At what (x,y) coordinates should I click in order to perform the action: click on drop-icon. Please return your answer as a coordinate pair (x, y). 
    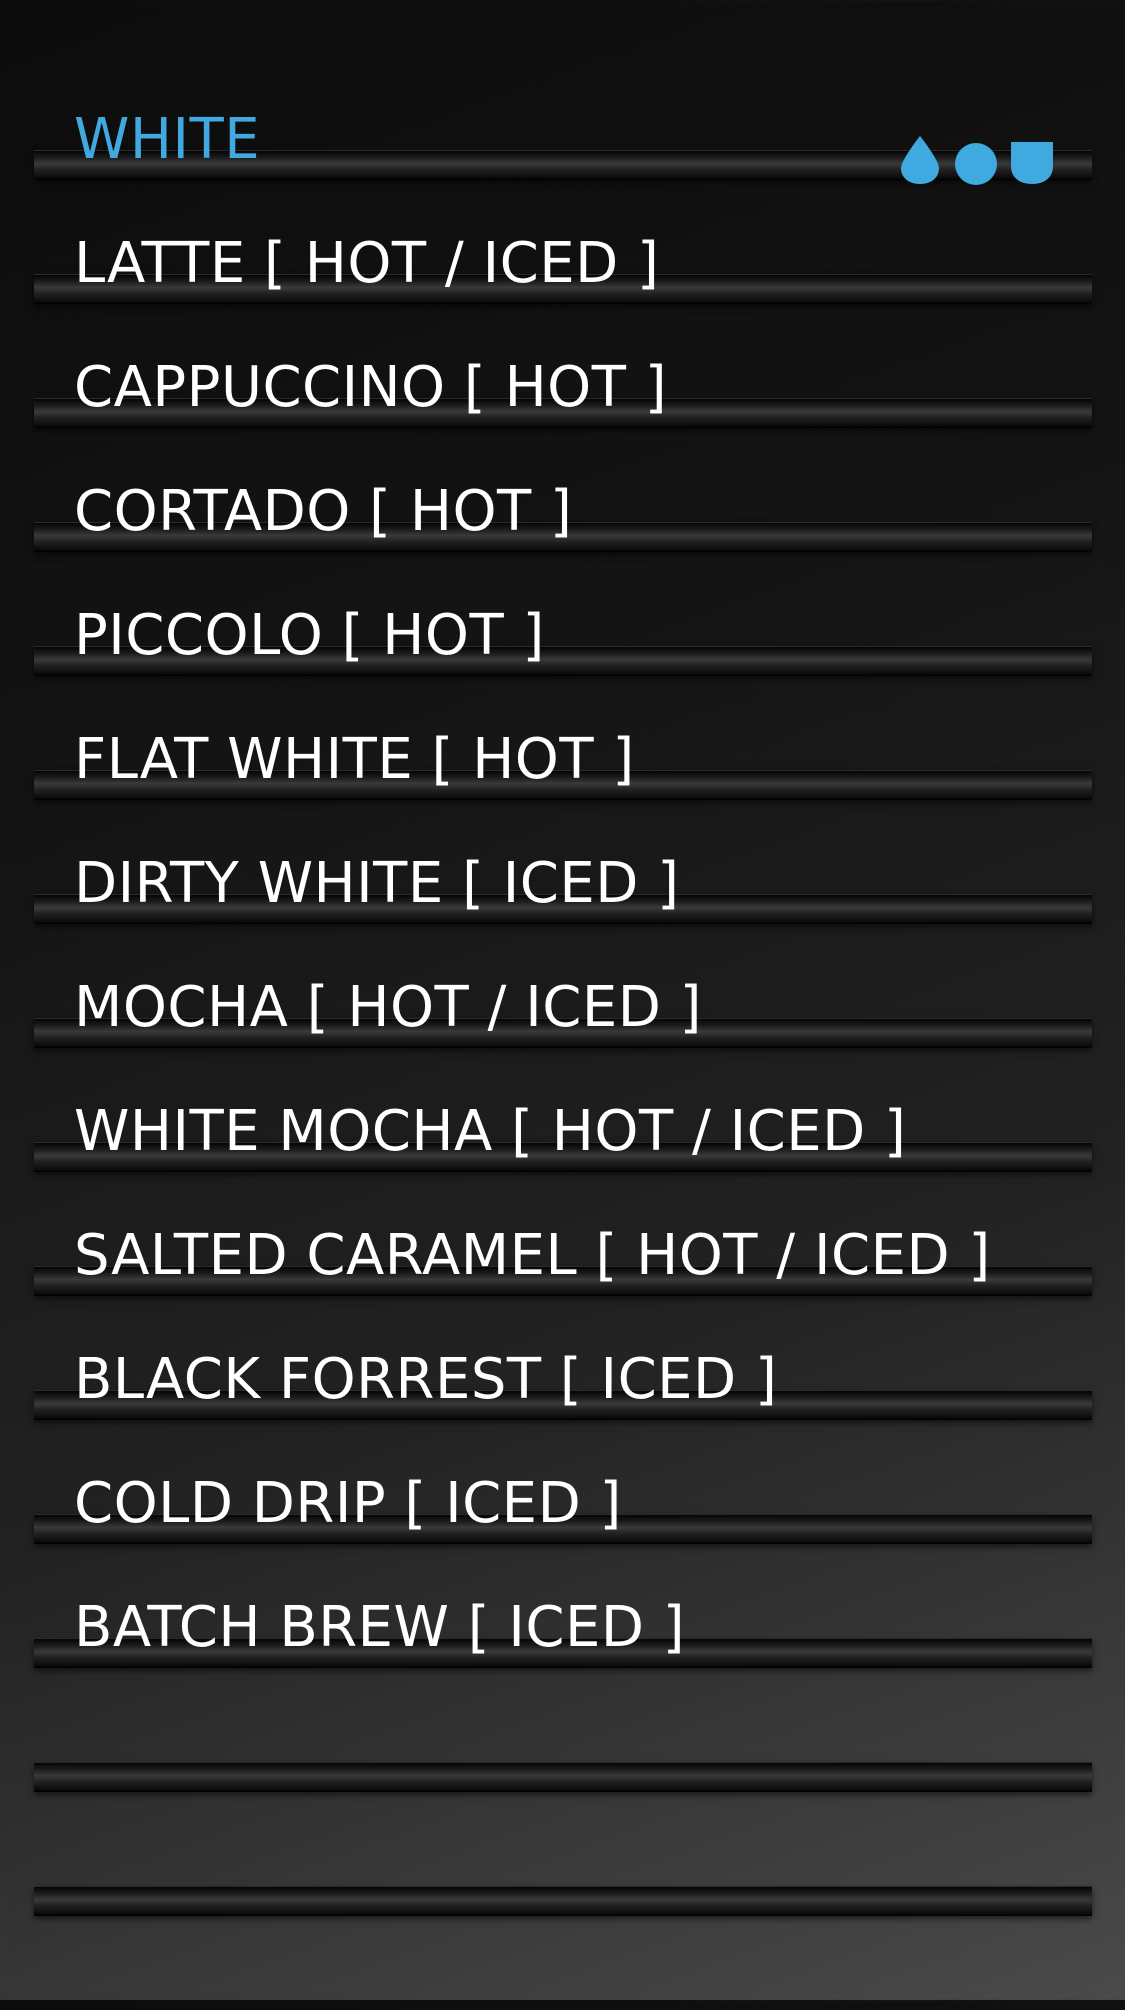
    Looking at the image, I should click on (920, 160).